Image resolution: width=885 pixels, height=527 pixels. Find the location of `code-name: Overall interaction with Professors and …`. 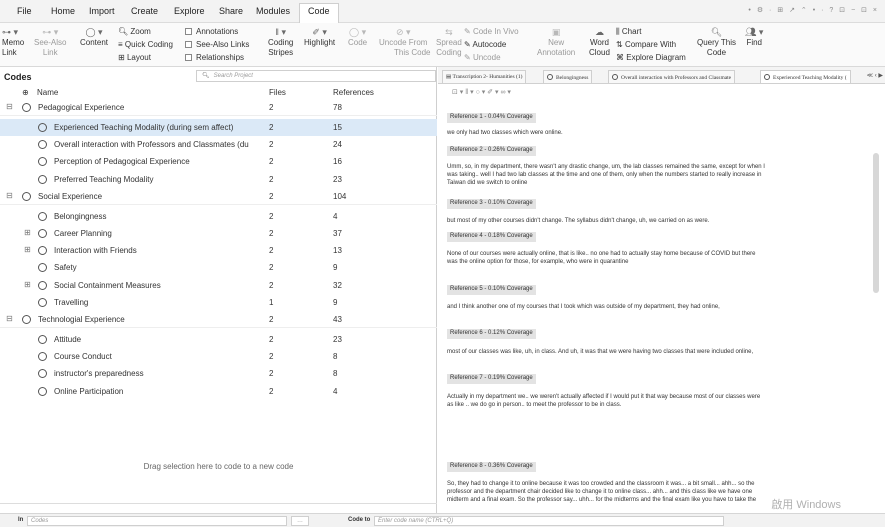

code-name: Overall interaction with Professors and … is located at coordinates (151, 145).